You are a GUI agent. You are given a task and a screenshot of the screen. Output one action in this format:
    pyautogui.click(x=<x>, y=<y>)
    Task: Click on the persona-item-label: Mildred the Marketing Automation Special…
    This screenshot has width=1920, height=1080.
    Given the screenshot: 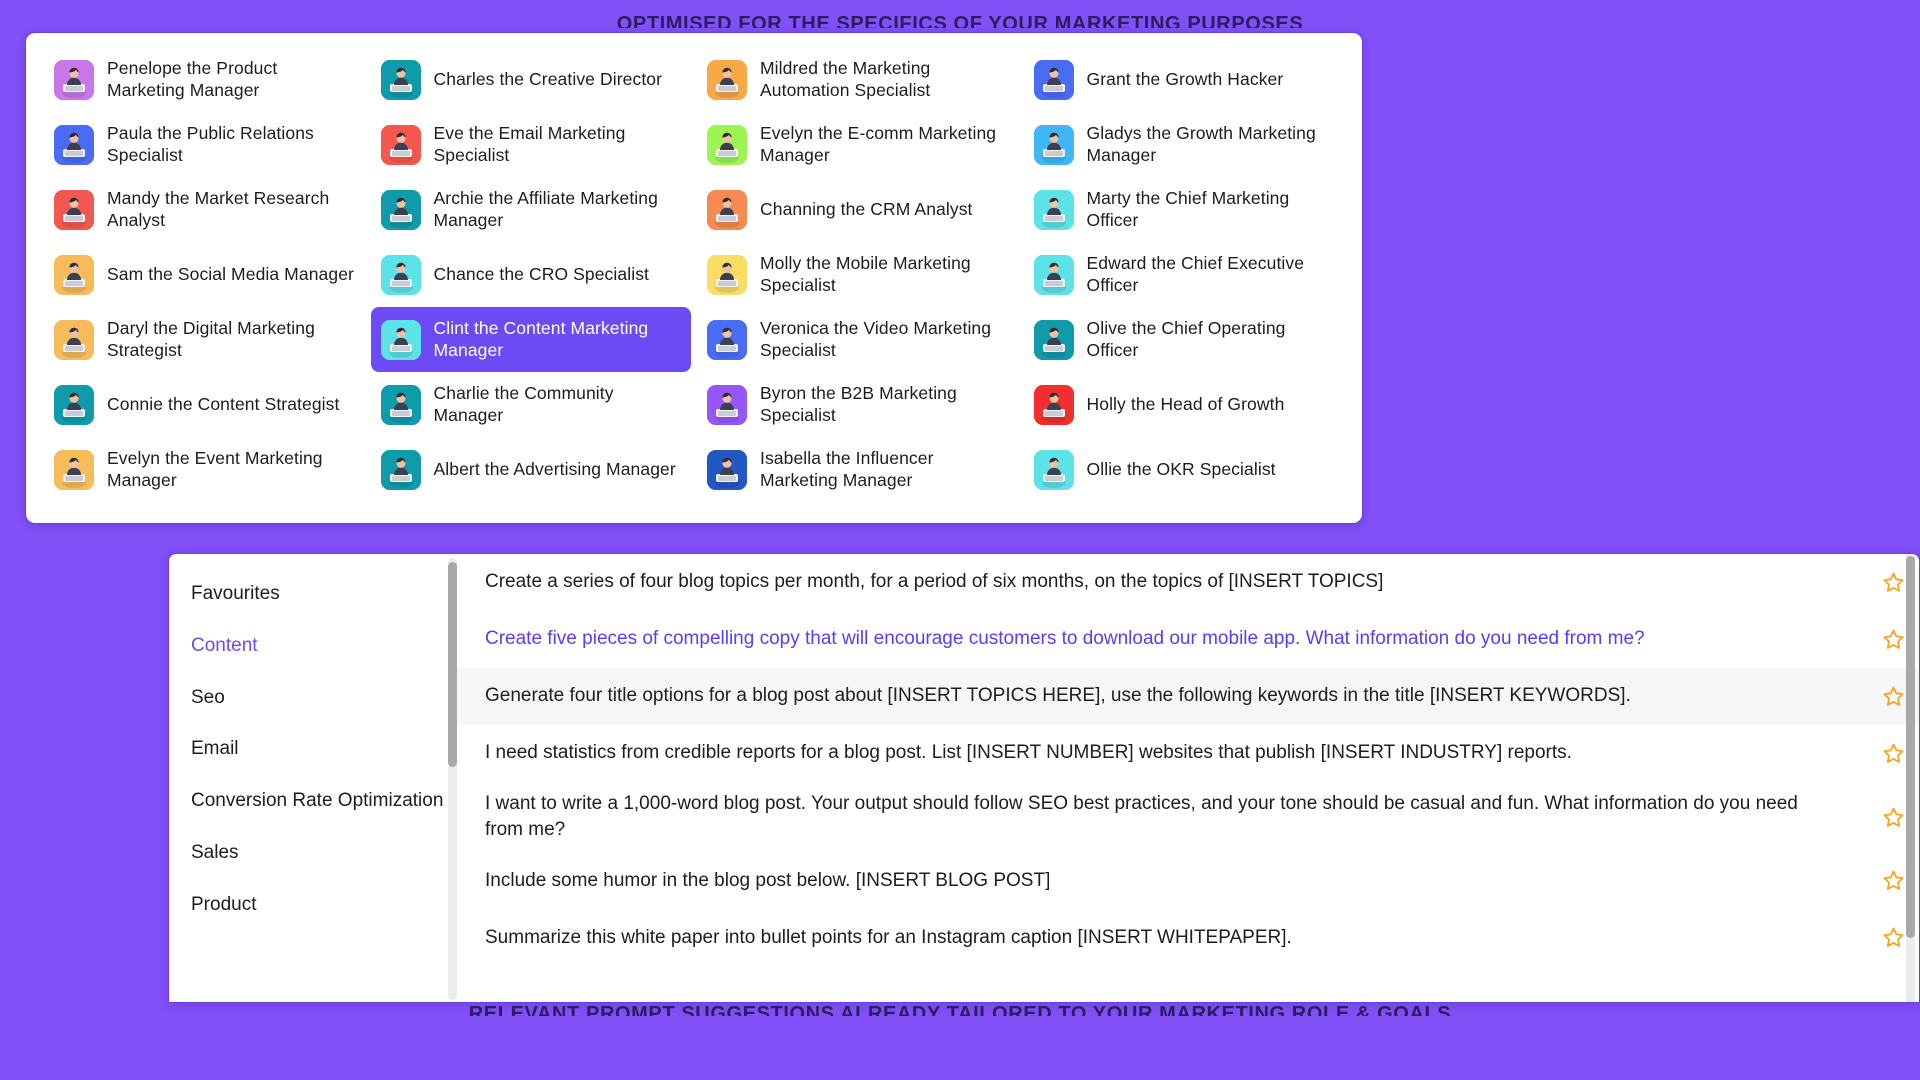 What is the action you would take?
    pyautogui.click(x=845, y=79)
    